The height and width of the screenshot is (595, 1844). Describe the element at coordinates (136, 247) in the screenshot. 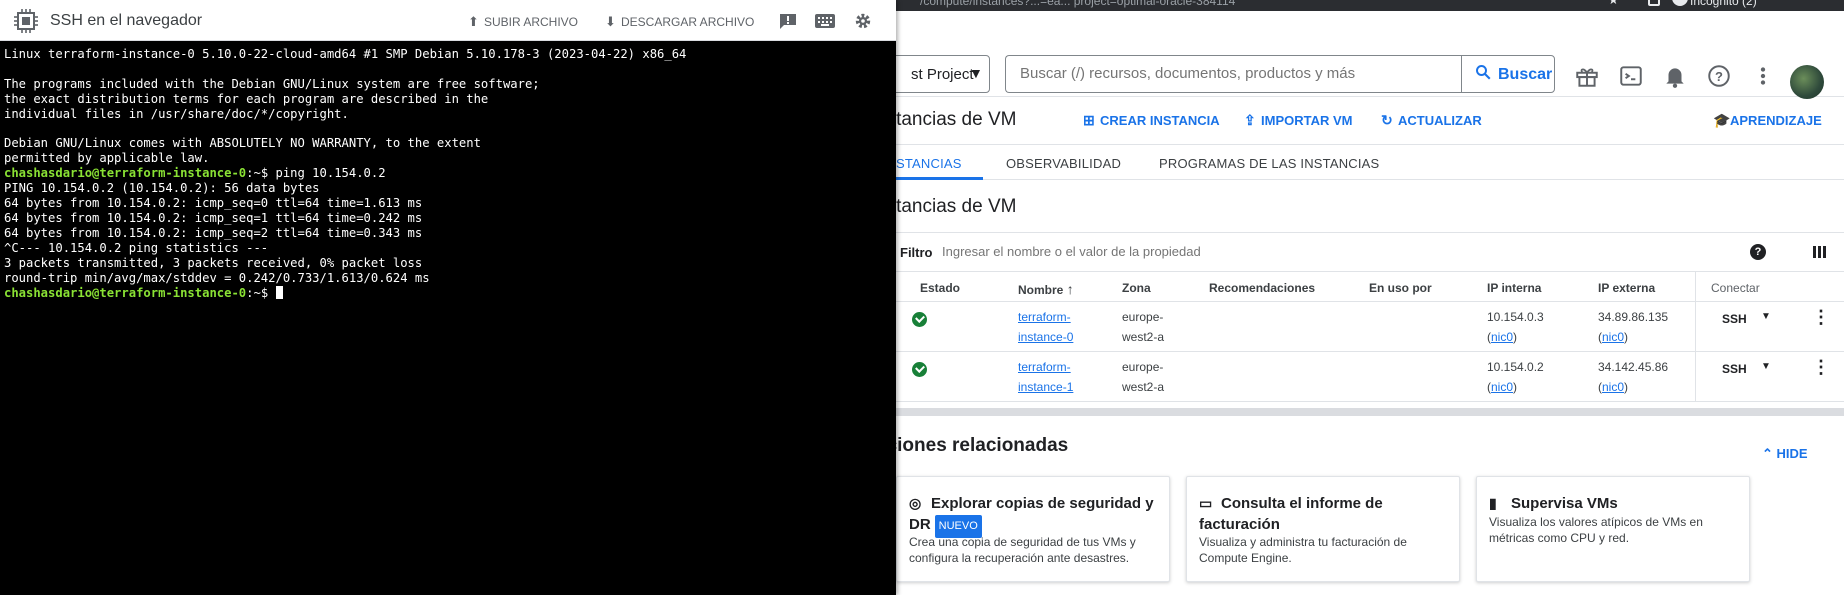

I see `terminal-line: ^C--- 10.154.0.2 ping statistics ---` at that location.